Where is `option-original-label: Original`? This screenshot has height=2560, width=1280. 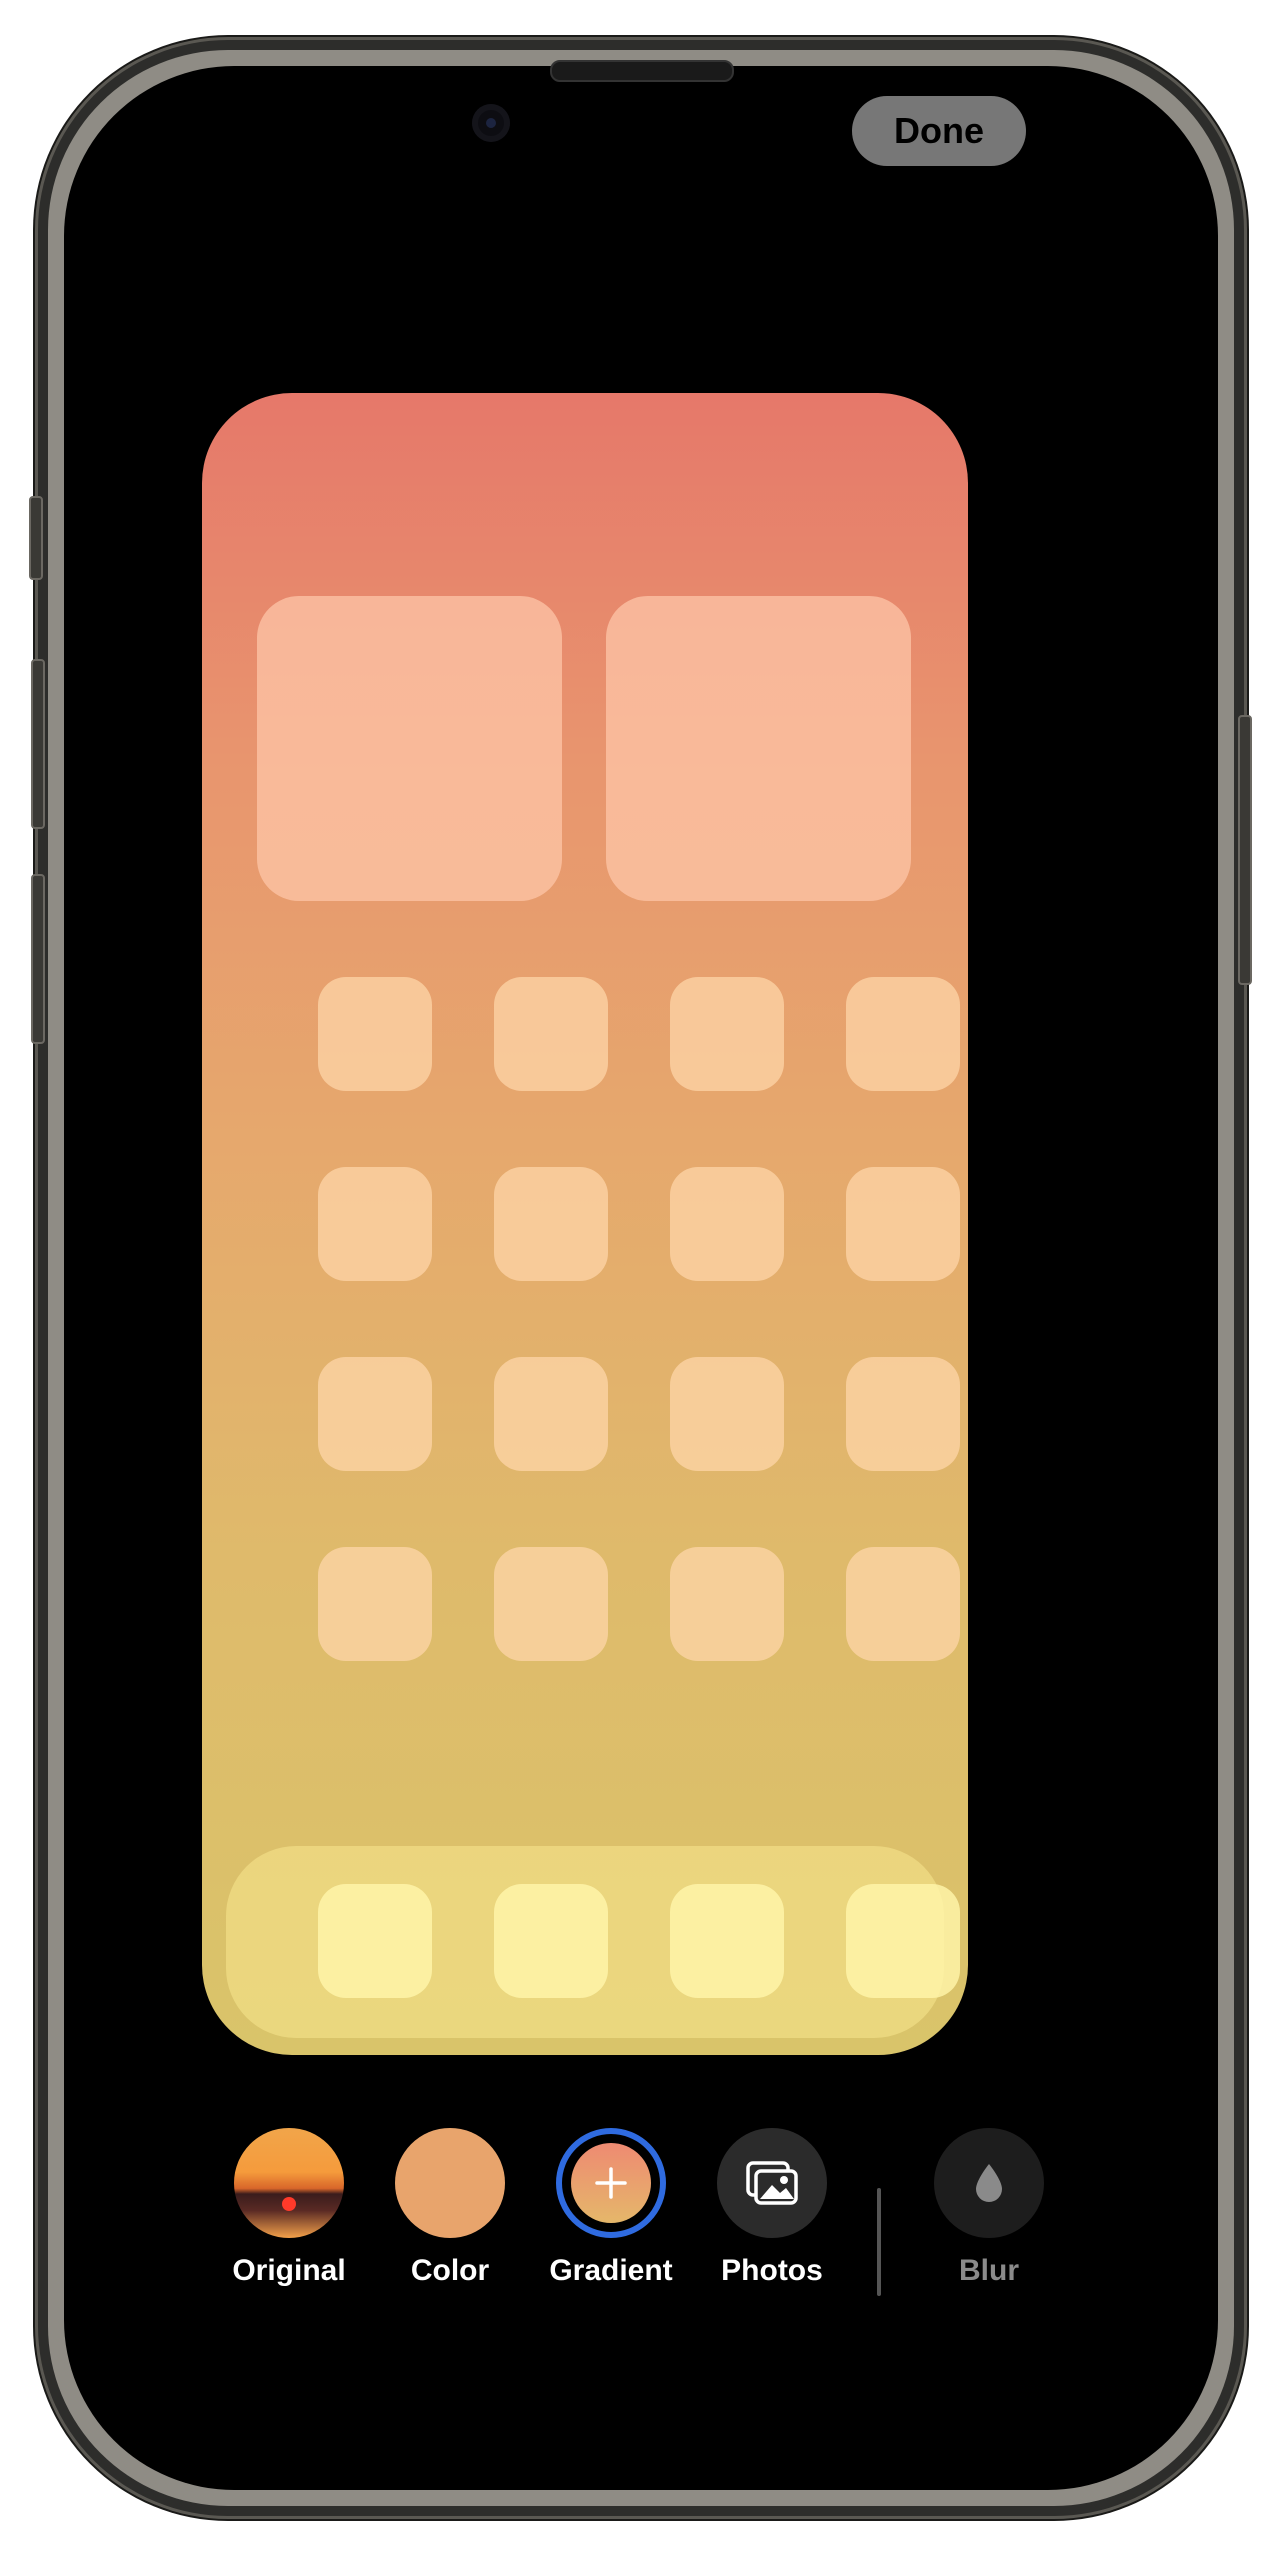 option-original-label: Original is located at coordinates (289, 2270).